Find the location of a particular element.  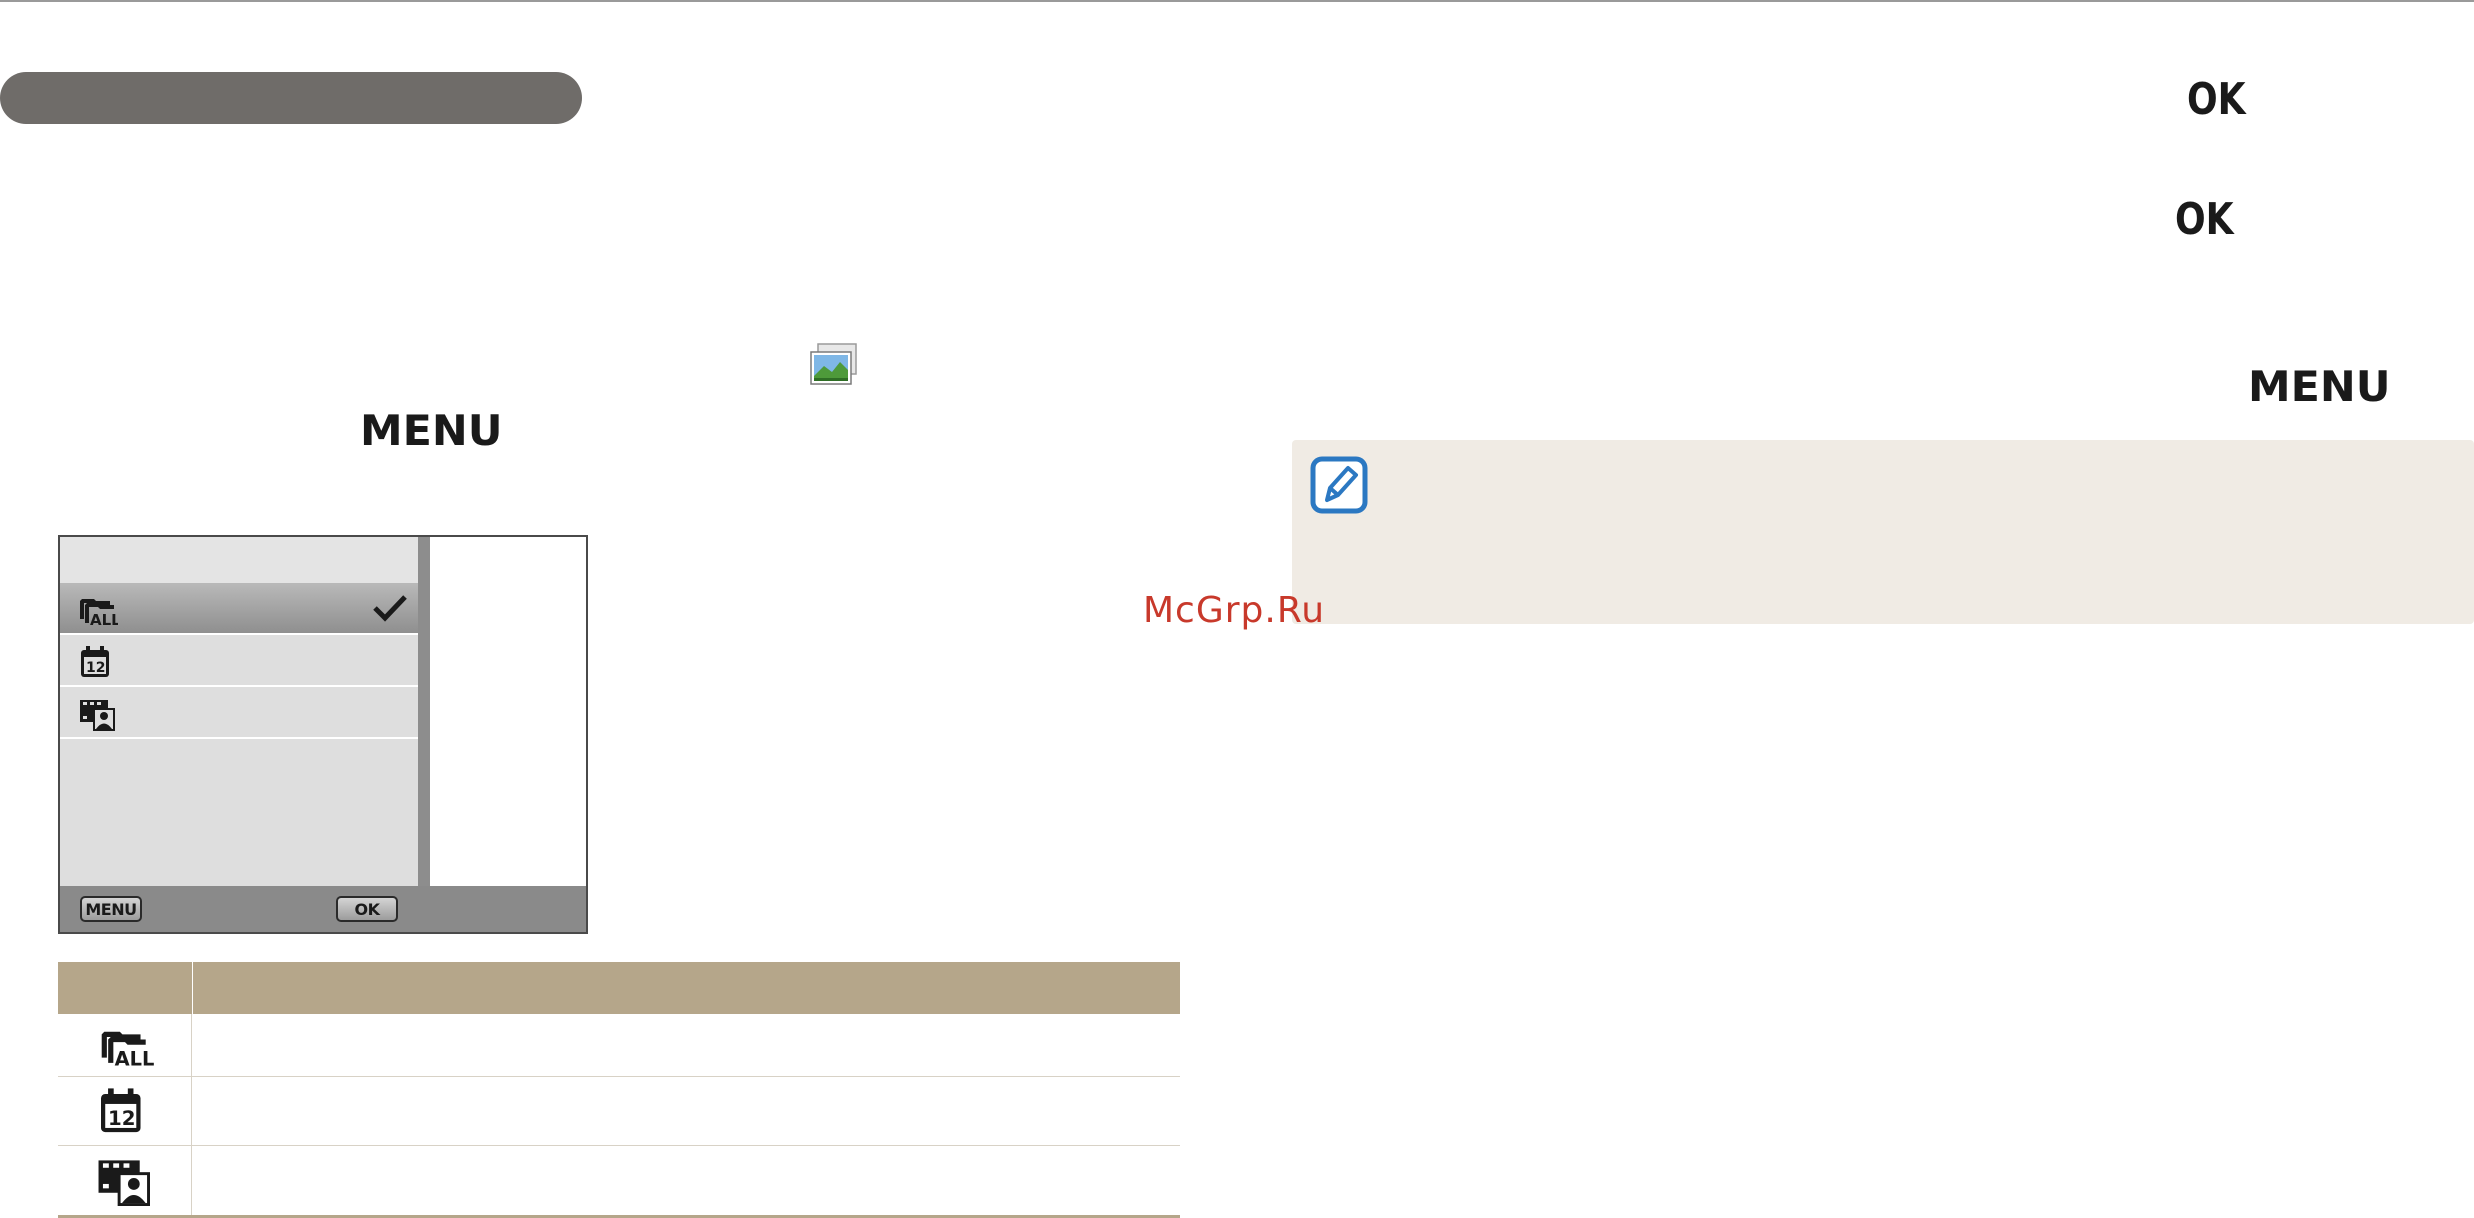

screen-row-date: 12 is located at coordinates (239, 661).